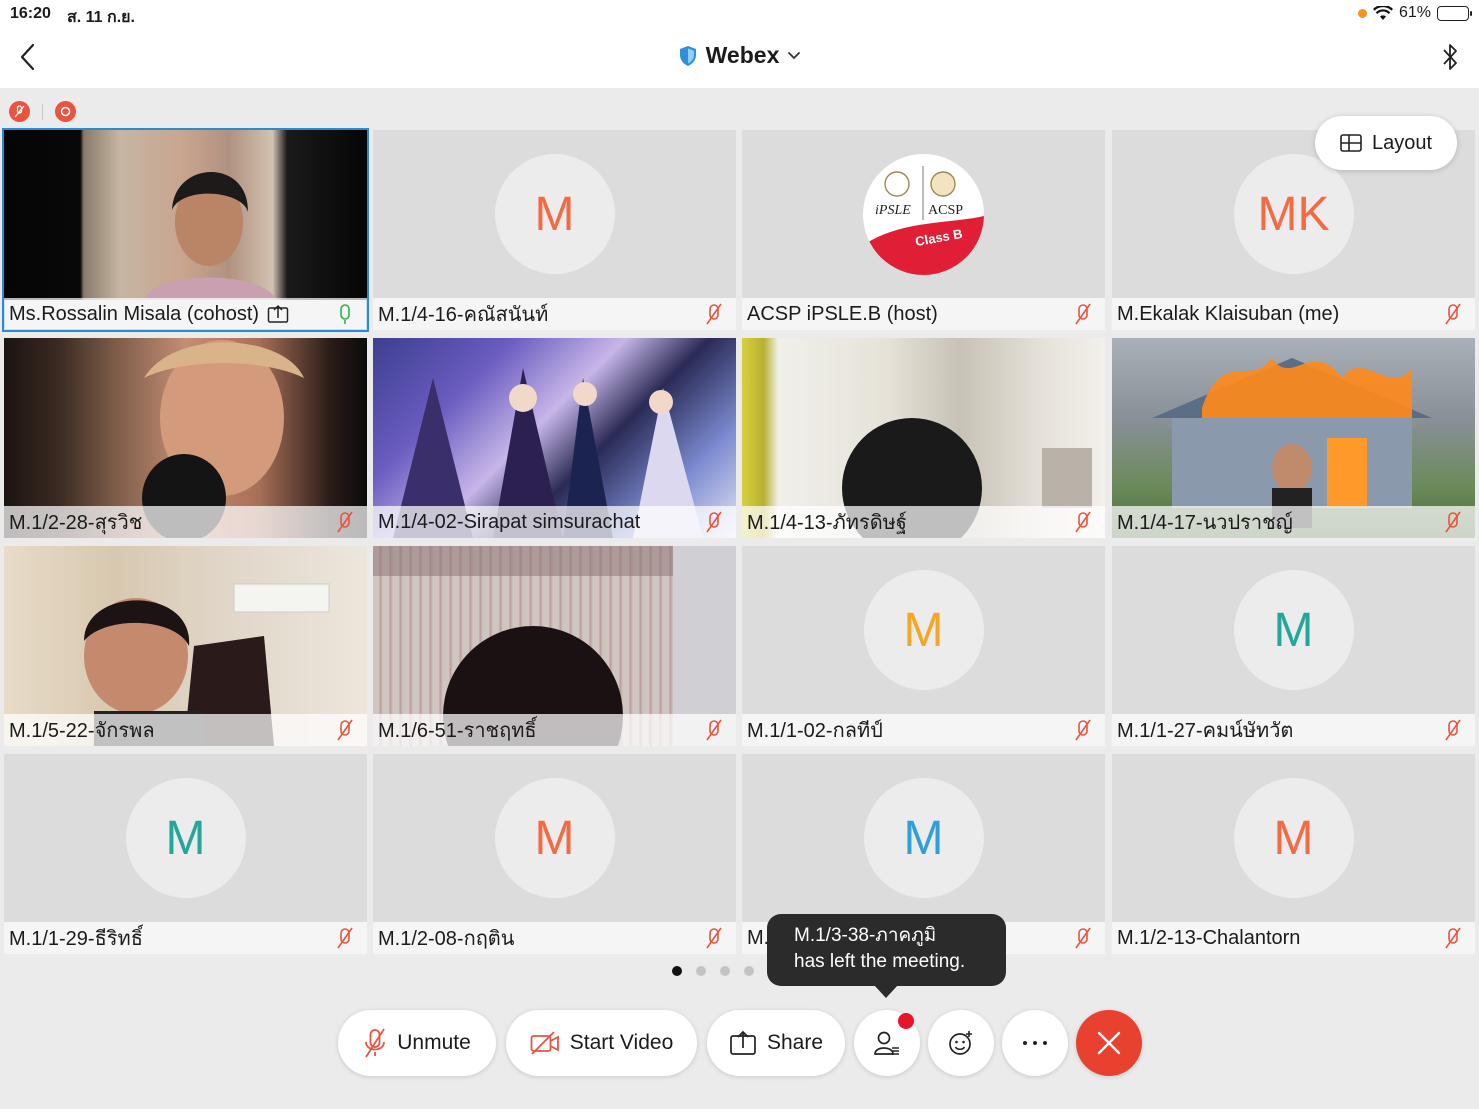 Image resolution: width=1479 pixels, height=1109 pixels. I want to click on participant-name: M.1/1-02-กลทีป์, so click(815, 731).